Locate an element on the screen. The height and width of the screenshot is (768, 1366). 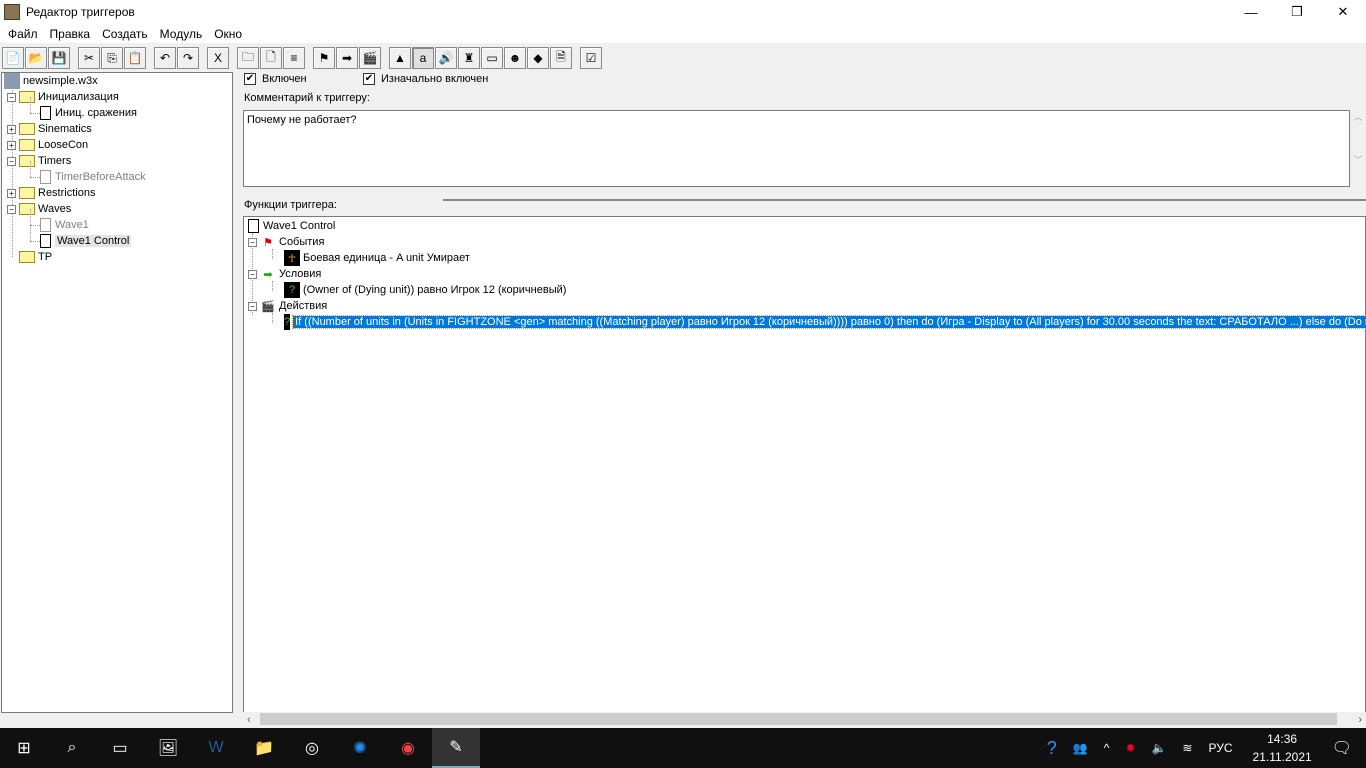
import-manager-icon: ◆ is located at coordinates (538, 58).